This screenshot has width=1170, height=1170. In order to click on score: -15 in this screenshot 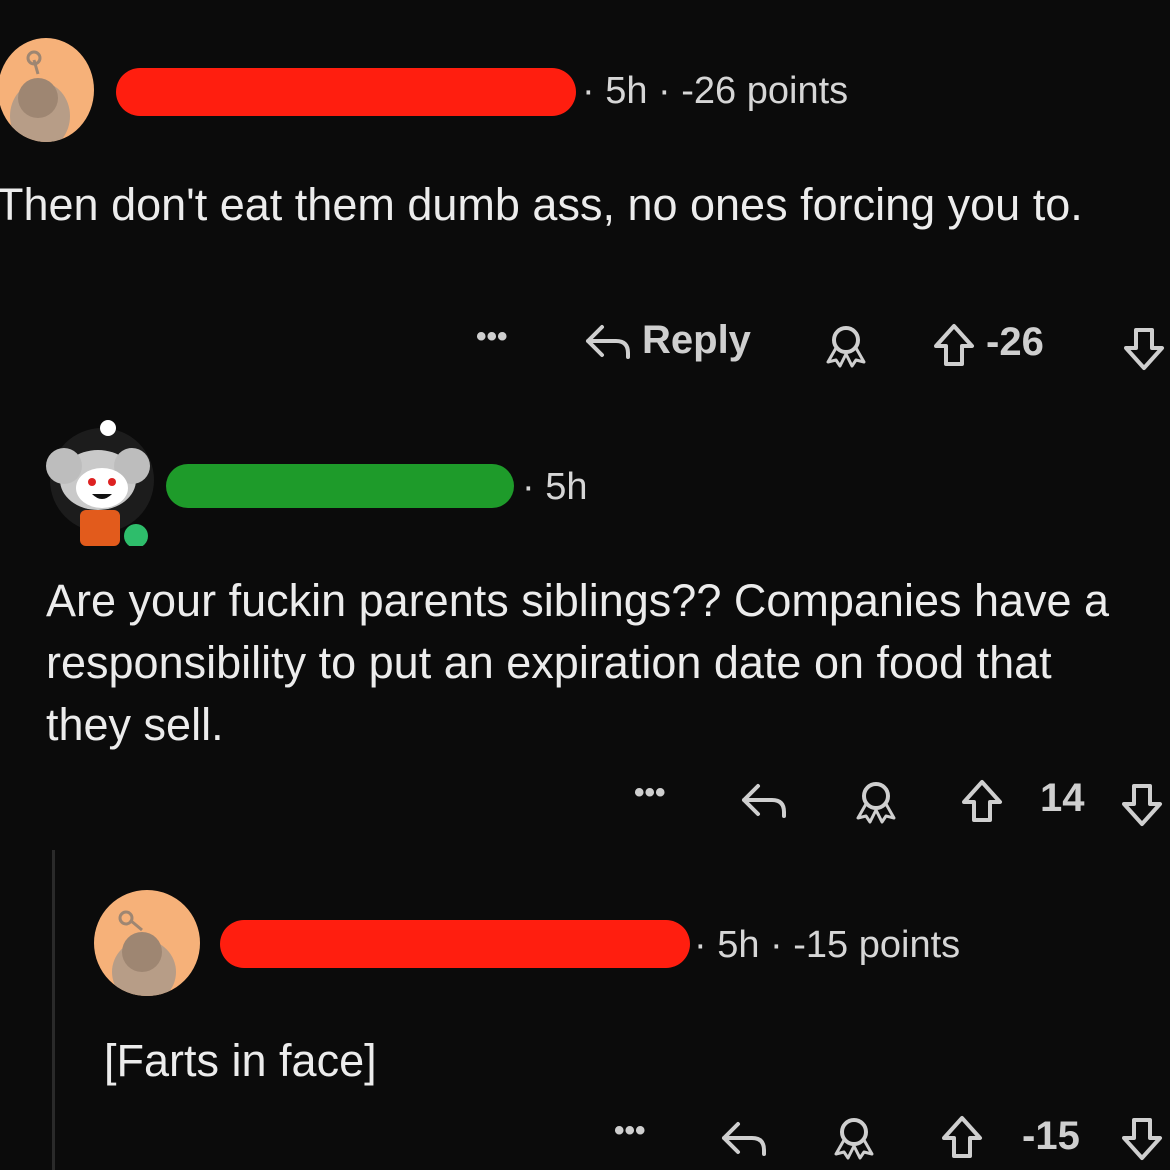, I will do `click(1051, 1136)`.